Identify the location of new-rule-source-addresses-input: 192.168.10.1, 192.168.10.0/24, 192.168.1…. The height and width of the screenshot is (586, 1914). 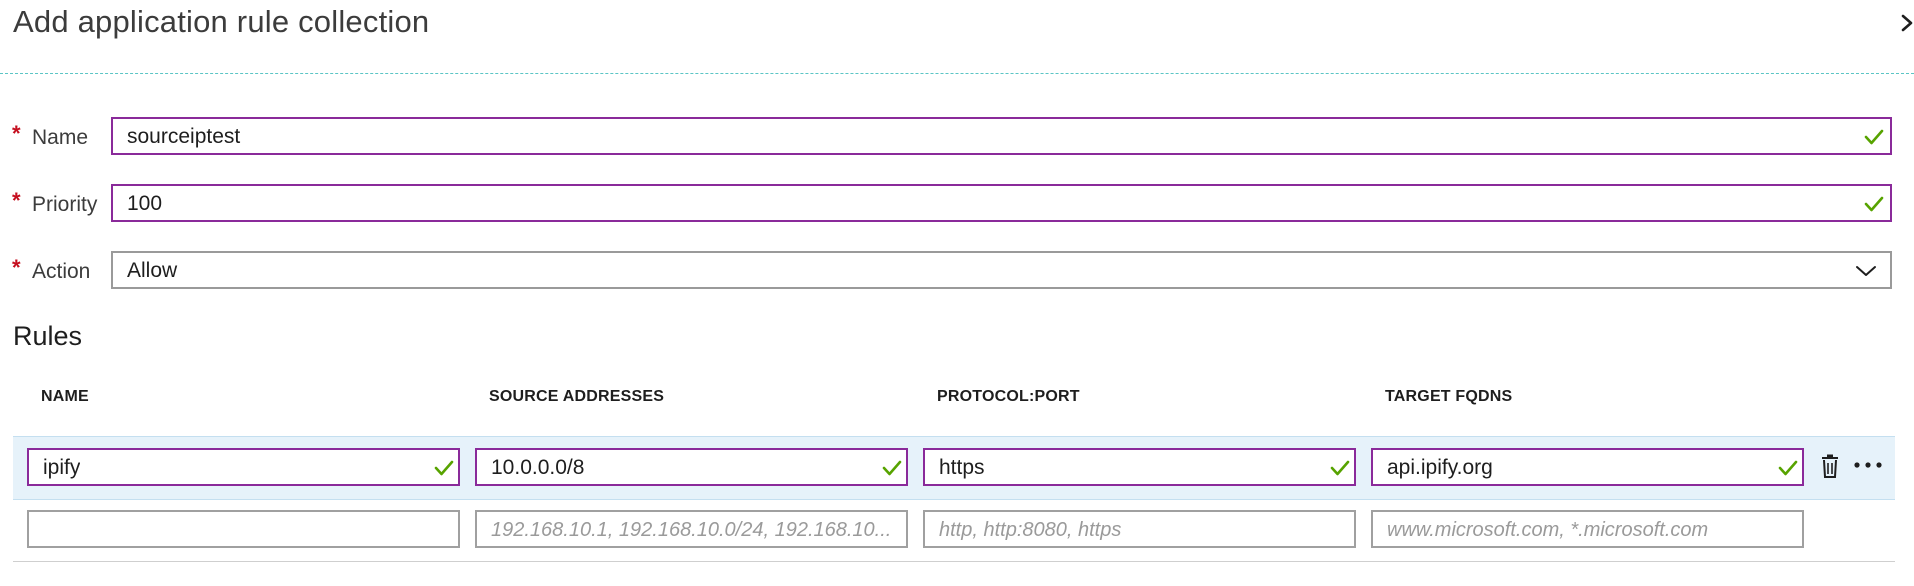
(691, 529).